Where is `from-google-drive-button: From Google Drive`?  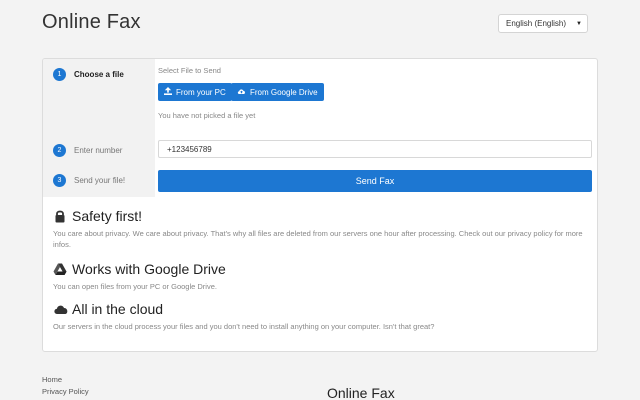
from-google-drive-button: From Google Drive is located at coordinates (277, 92).